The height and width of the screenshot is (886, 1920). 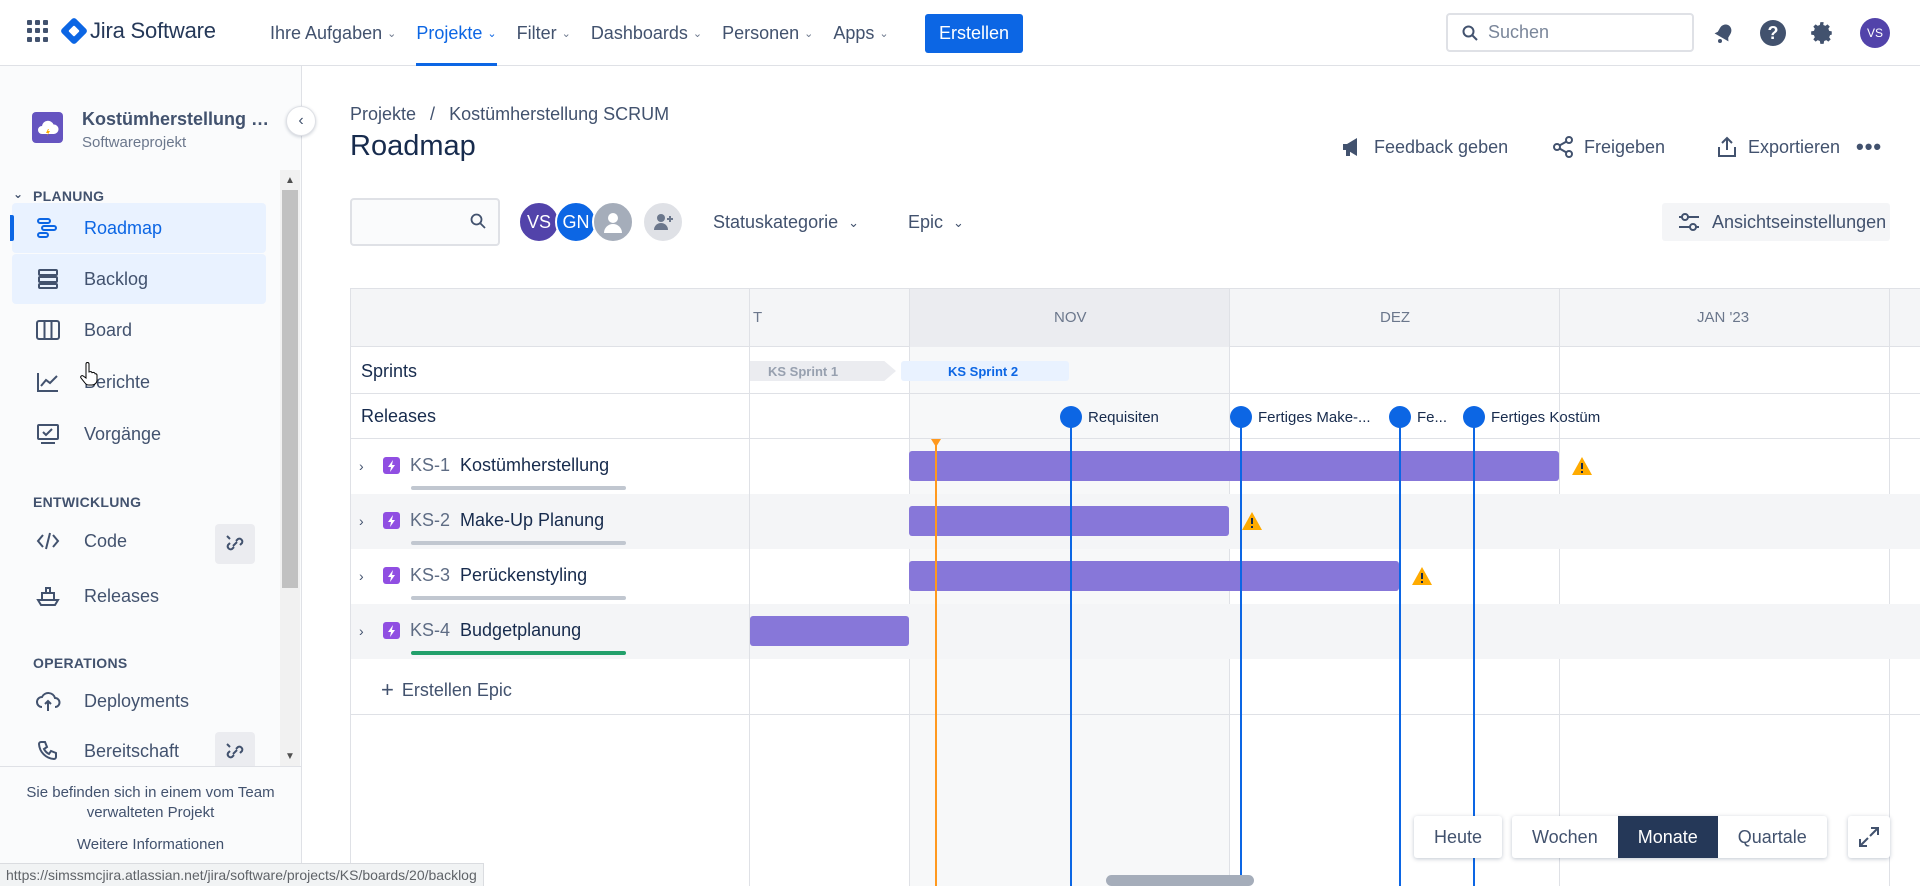 What do you see at coordinates (1773, 33) in the screenshot?
I see `help-icon: ?` at bounding box center [1773, 33].